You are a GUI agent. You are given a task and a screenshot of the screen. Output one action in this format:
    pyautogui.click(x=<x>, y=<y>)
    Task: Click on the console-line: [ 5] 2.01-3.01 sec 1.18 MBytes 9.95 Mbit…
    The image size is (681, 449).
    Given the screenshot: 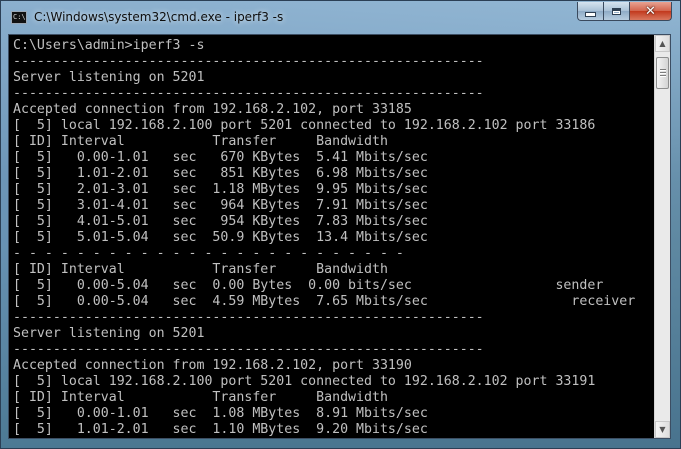 What is the action you would take?
    pyautogui.click(x=220, y=189)
    